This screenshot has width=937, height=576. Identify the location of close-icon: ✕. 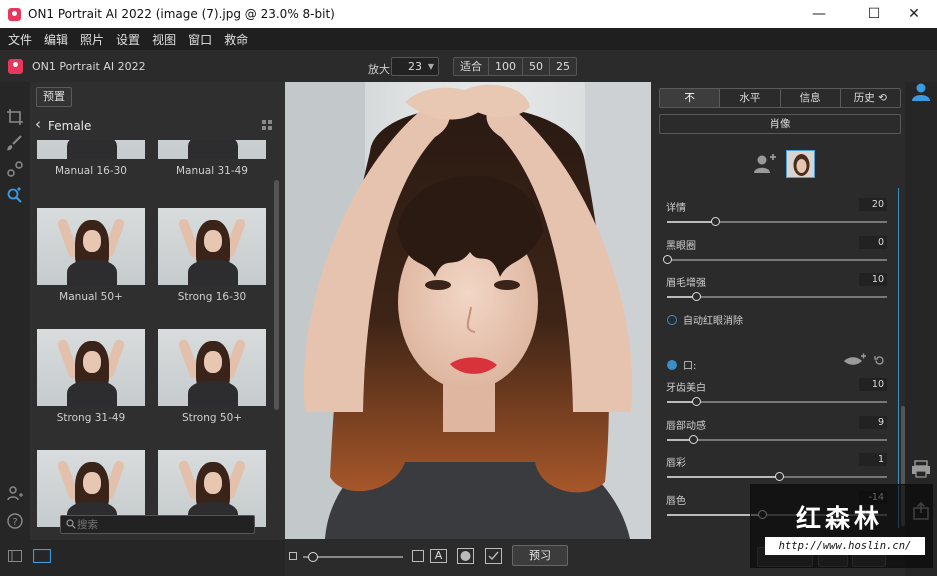
(914, 14).